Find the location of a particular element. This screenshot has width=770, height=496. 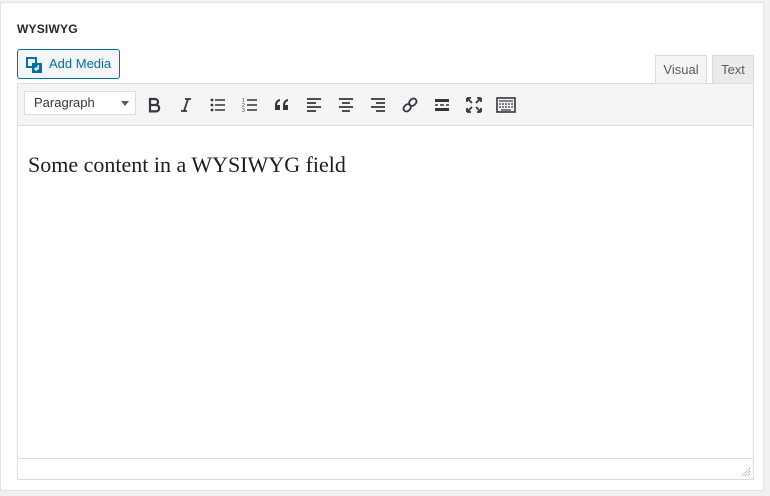

chevron-down-icon is located at coordinates (125, 103).